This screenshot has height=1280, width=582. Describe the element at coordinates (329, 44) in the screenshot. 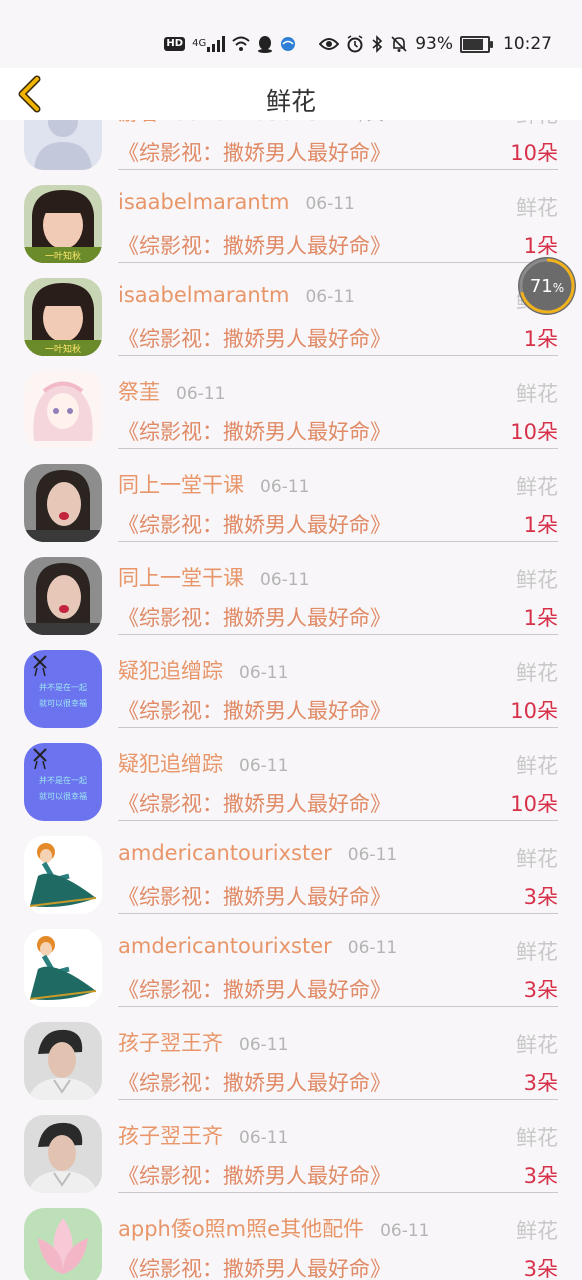

I see `eye-icon` at that location.